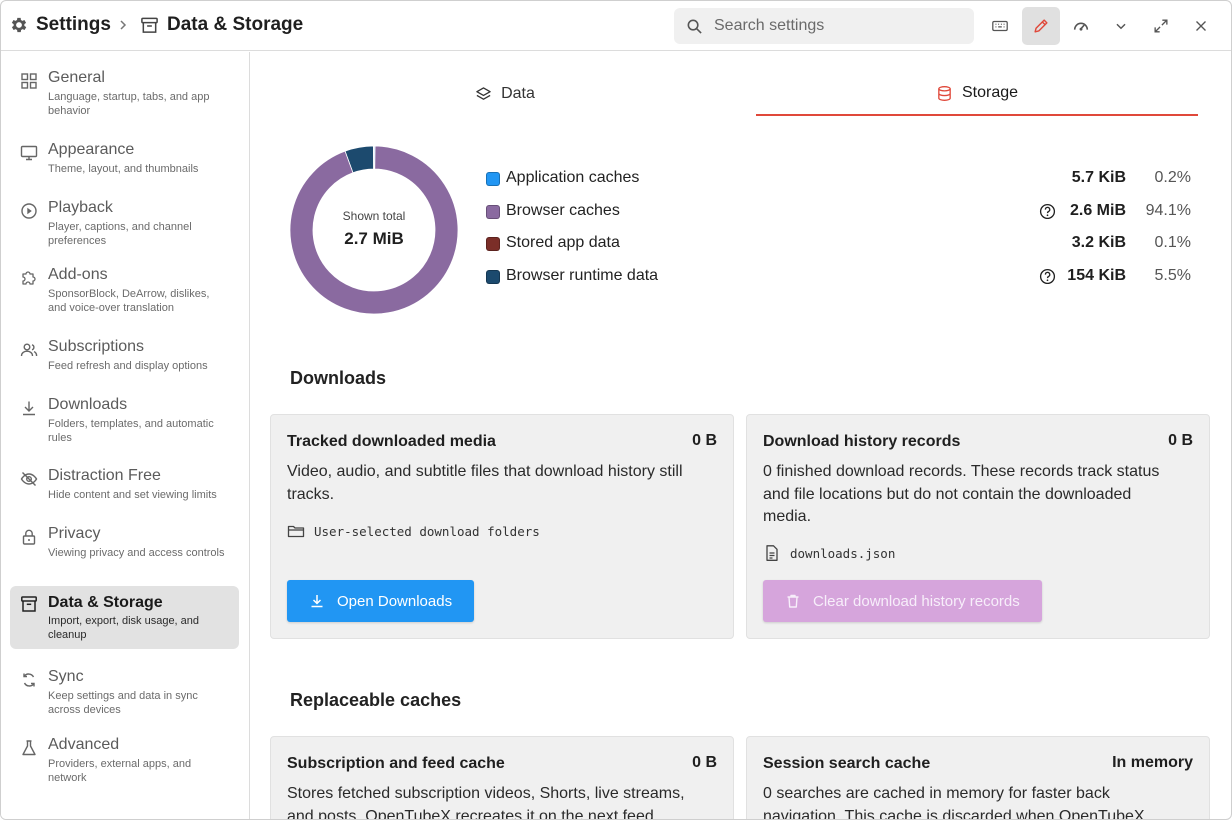  Describe the element at coordinates (1097, 210) in the screenshot. I see `usage-size: 2.6 MiB` at that location.